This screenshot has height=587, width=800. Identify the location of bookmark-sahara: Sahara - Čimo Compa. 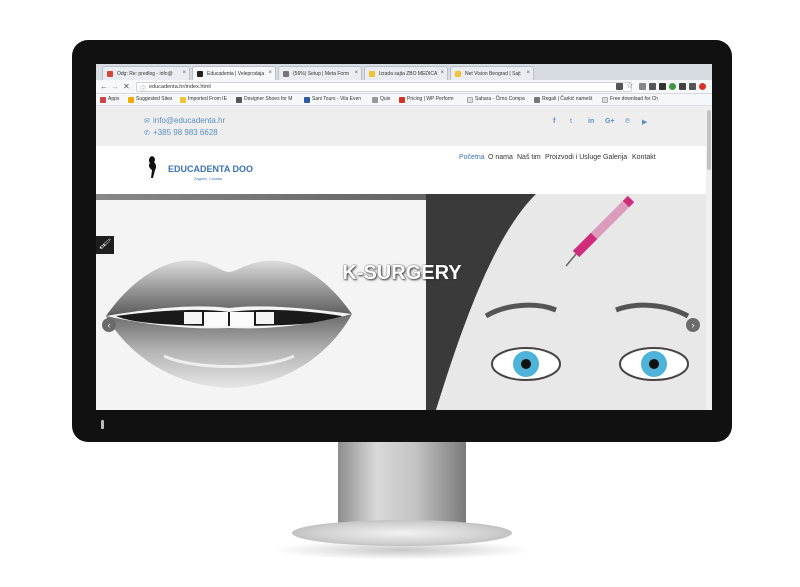
(496, 99).